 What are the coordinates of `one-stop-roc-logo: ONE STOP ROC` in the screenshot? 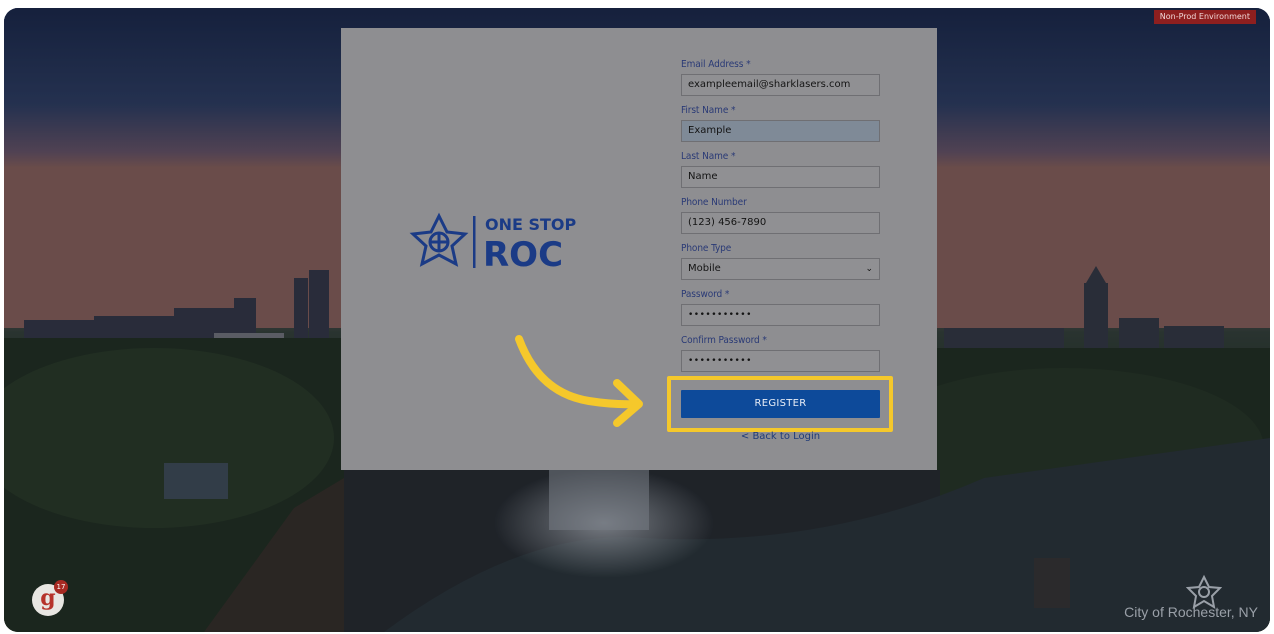 It's located at (500, 242).